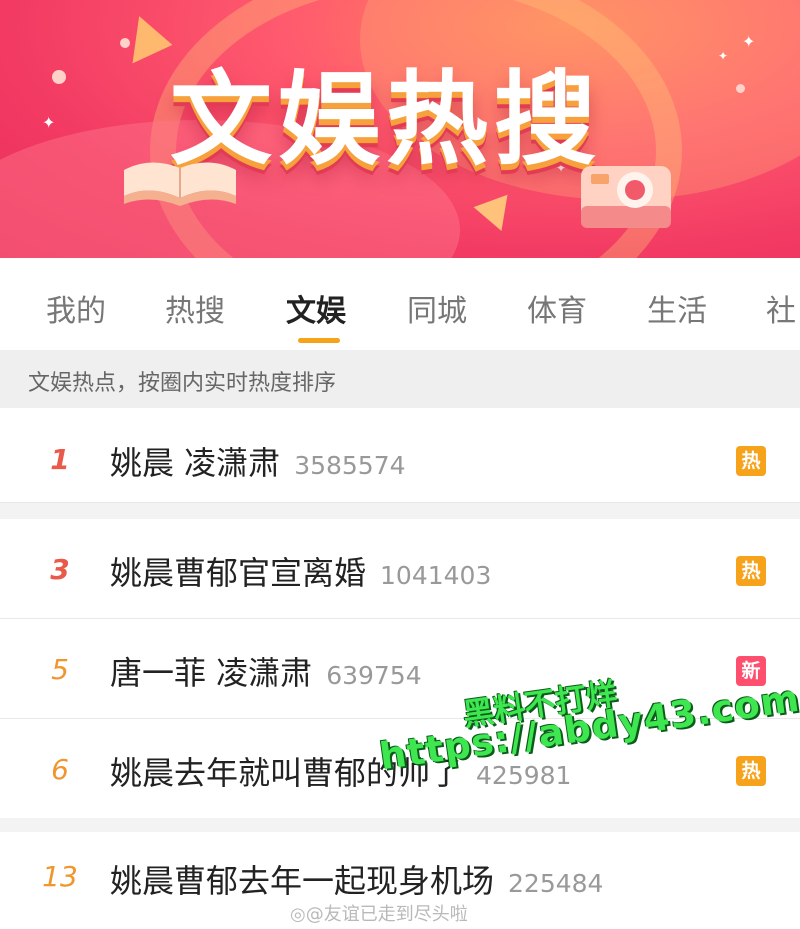  Describe the element at coordinates (557, 308) in the screenshot. I see `tab-sports: 体育` at that location.